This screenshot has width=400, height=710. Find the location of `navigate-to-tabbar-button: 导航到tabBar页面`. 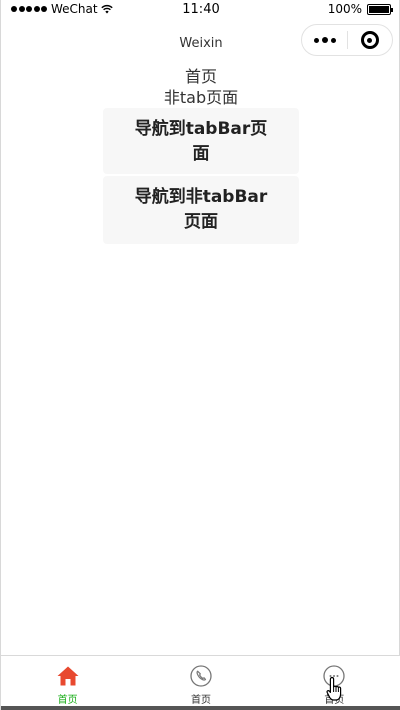

navigate-to-tabbar-button: 导航到tabBar页面 is located at coordinates (201, 141).